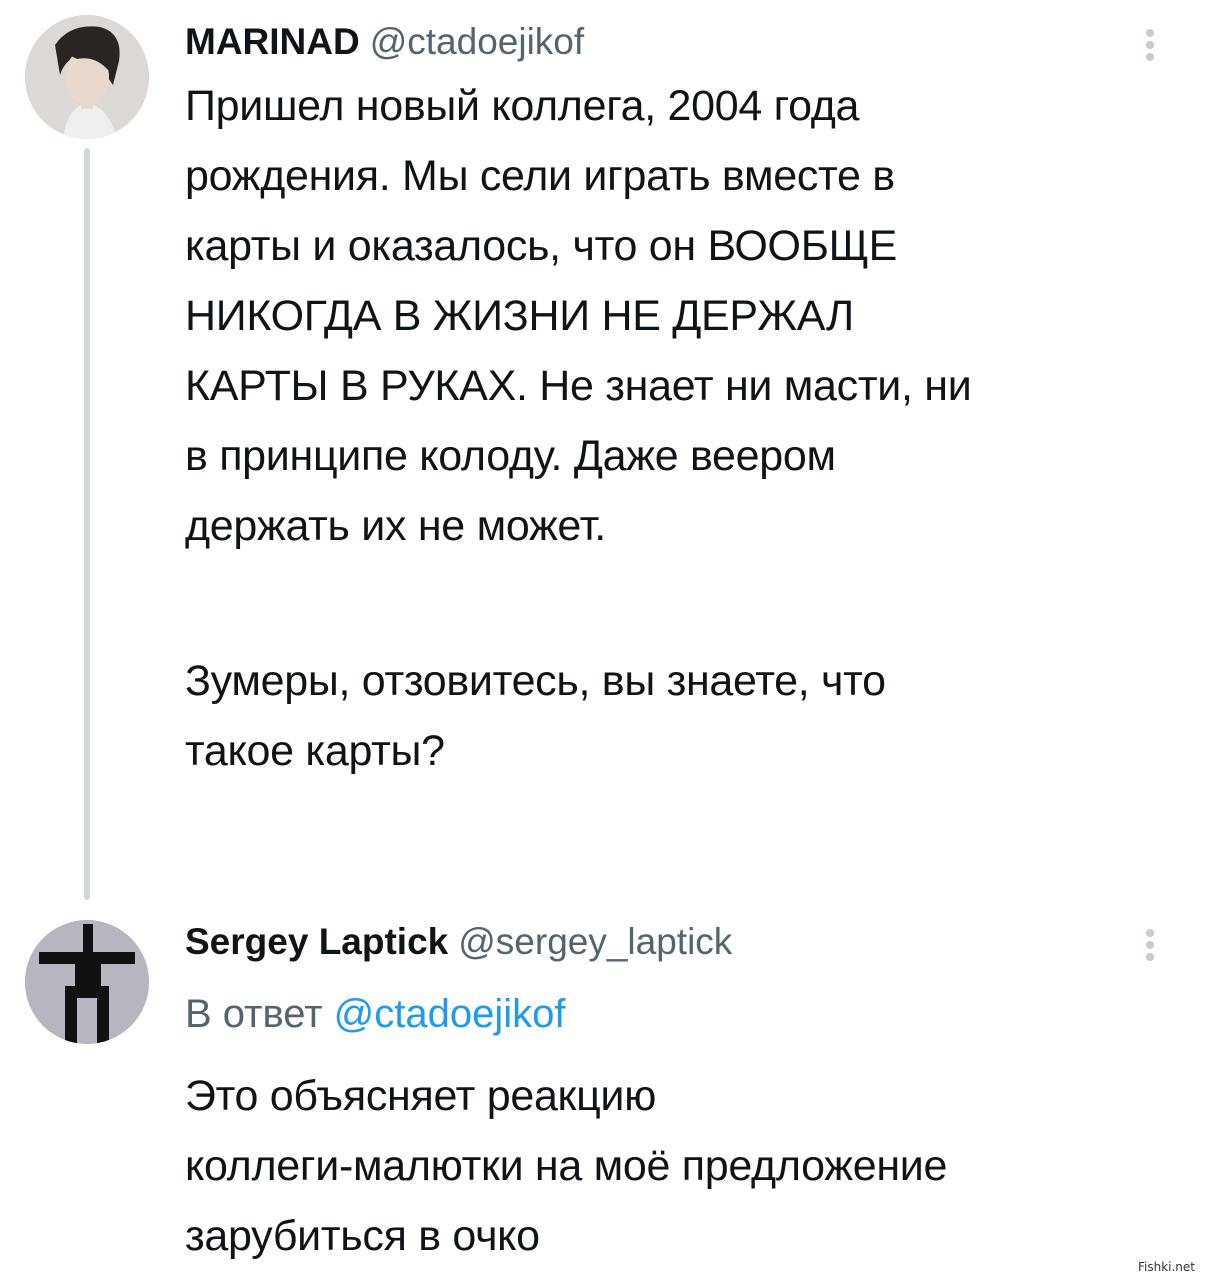  I want to click on watermark: Fishki.net, so click(1166, 1267).